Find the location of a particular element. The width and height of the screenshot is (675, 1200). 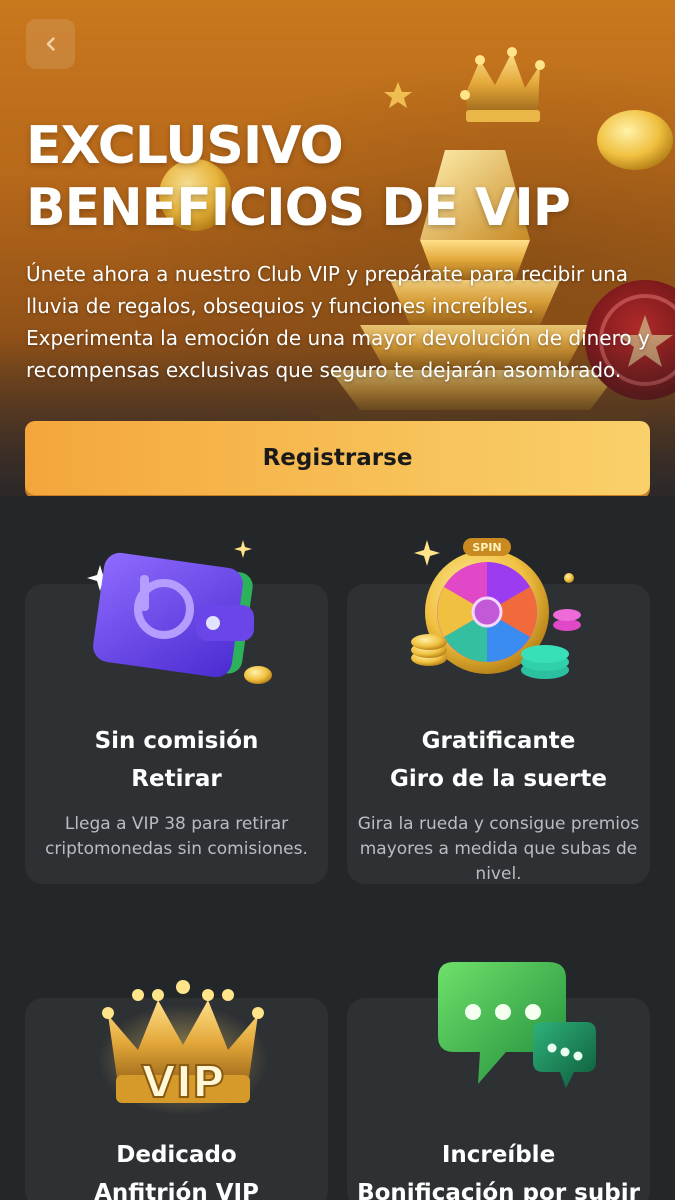

title-line-2: BENEFICIOS DE VIP is located at coordinates (298, 208).